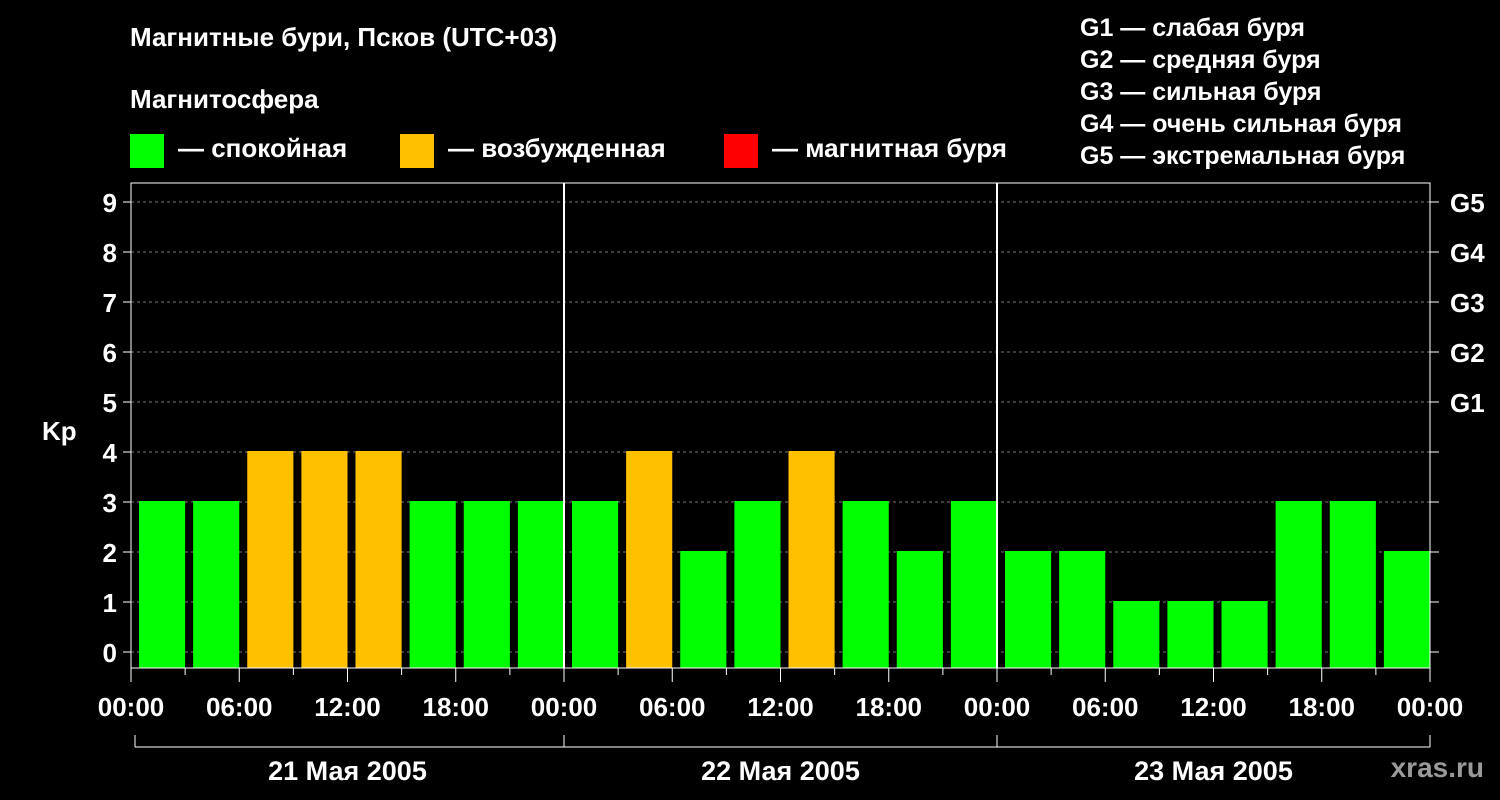 This screenshot has width=1500, height=800. Describe the element at coordinates (1437, 767) in the screenshot. I see `watermark: xras.ru` at that location.